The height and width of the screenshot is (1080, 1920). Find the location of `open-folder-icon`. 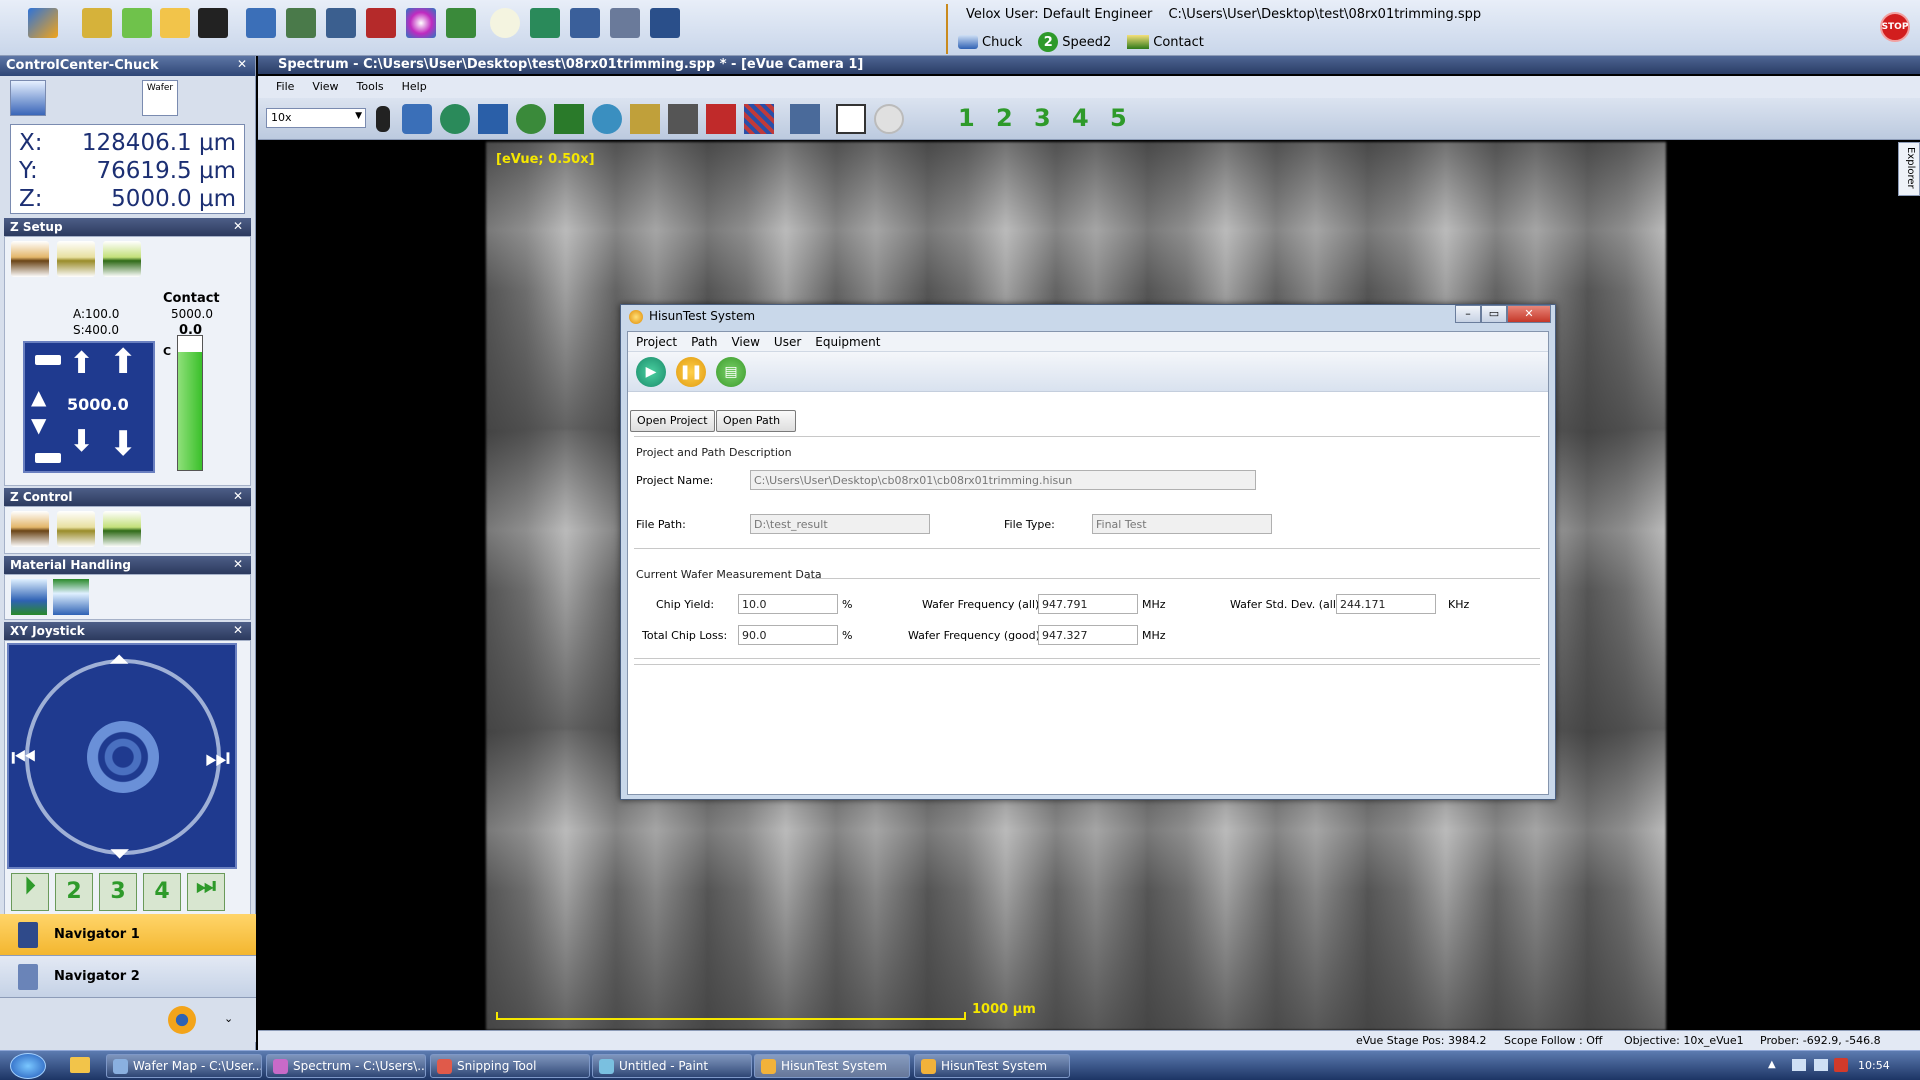

open-folder-icon is located at coordinates (175, 23).